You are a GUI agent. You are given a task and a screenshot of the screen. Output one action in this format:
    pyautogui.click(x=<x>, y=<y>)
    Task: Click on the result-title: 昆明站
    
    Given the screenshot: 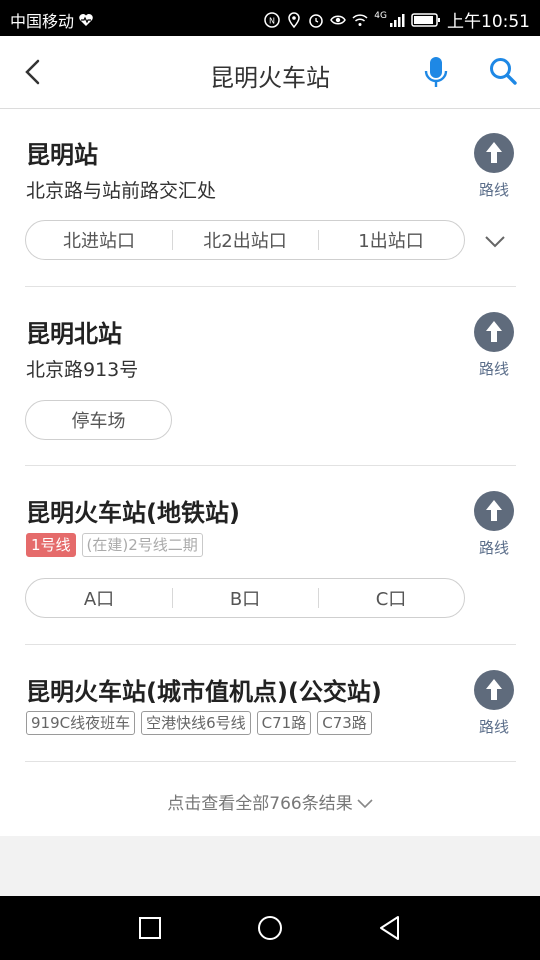 What is the action you would take?
    pyautogui.click(x=62, y=155)
    